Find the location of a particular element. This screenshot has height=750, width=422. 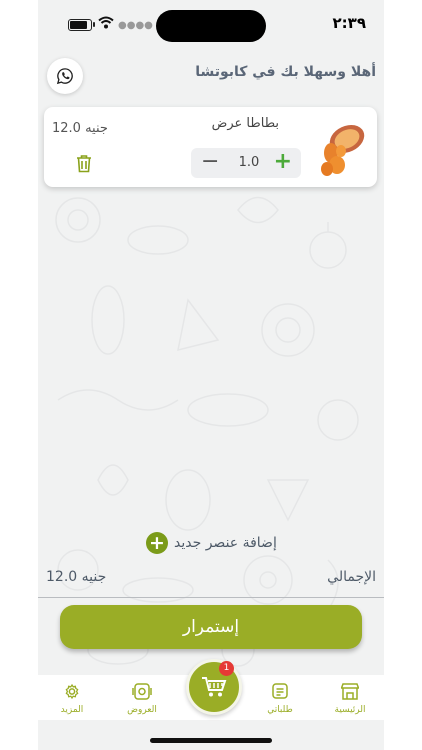

store-icon is located at coordinates (350, 691).